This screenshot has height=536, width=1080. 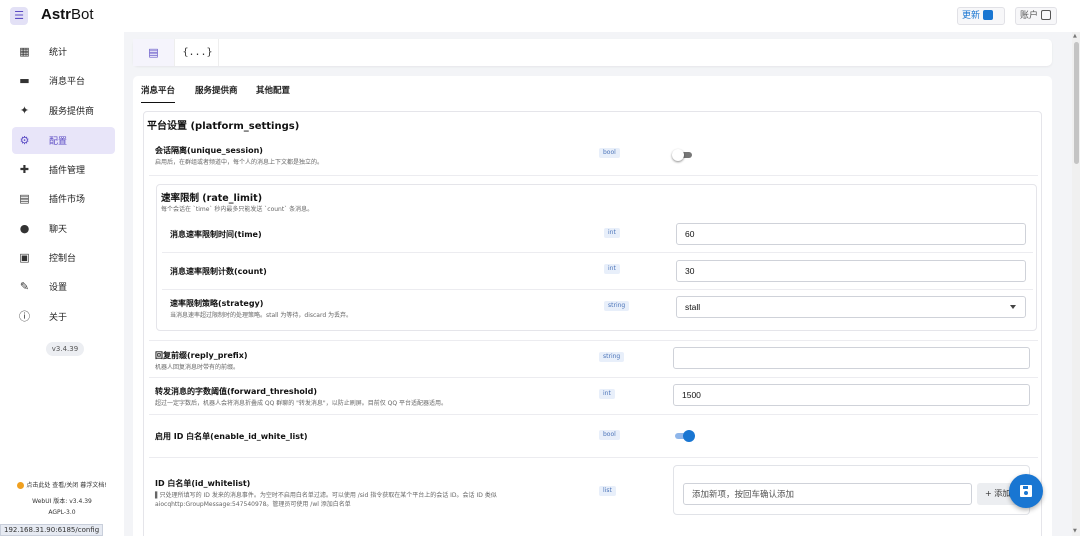 What do you see at coordinates (58, 142) in the screenshot?
I see `sidebar-item-label: 配置` at bounding box center [58, 142].